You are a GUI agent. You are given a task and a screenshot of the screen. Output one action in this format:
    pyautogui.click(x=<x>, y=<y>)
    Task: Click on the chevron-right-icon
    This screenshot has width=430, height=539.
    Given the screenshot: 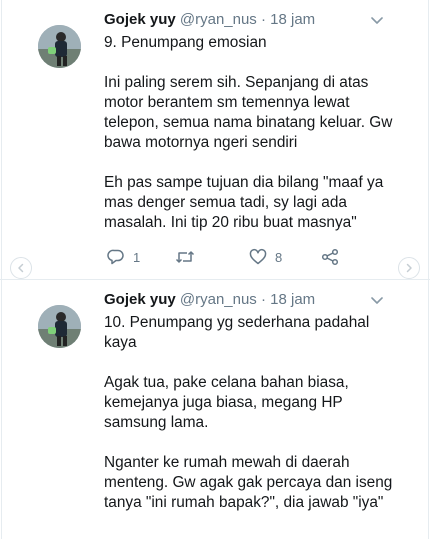 What is the action you would take?
    pyautogui.click(x=409, y=268)
    